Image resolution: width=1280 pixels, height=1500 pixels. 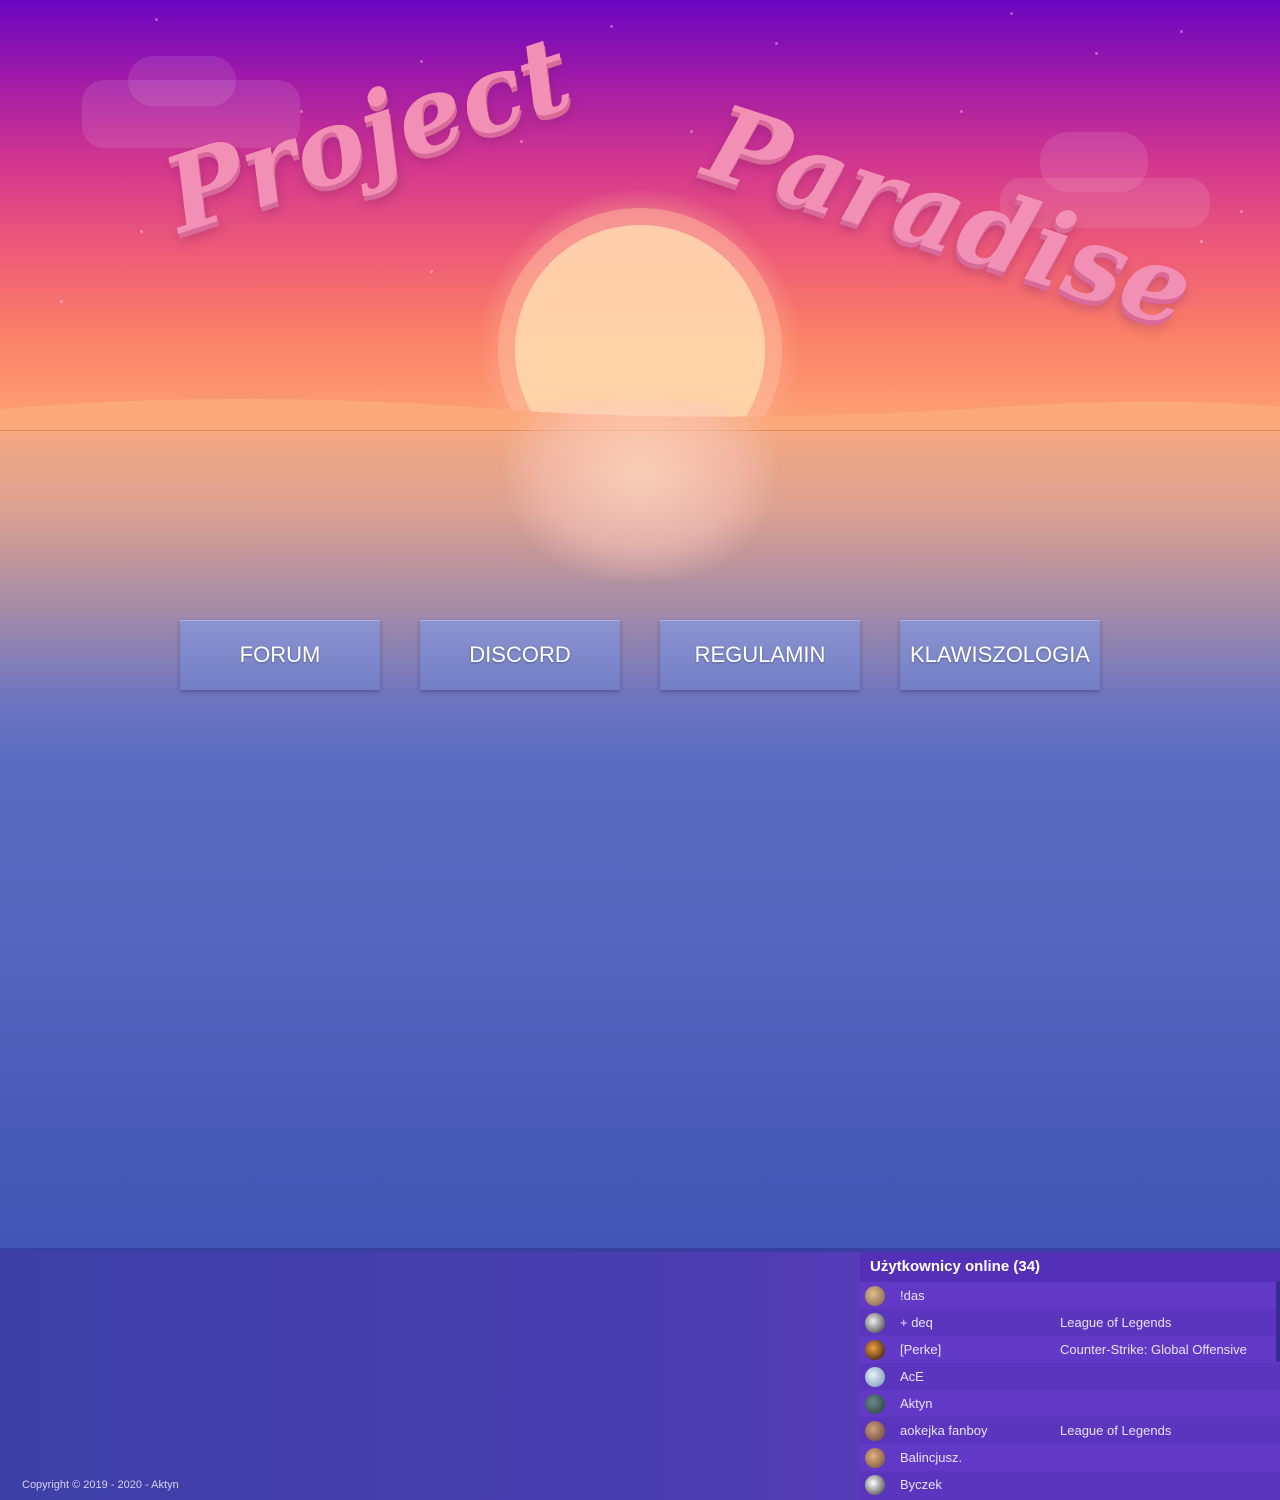 I want to click on user-row: Byczek, so click(x=1070, y=1484).